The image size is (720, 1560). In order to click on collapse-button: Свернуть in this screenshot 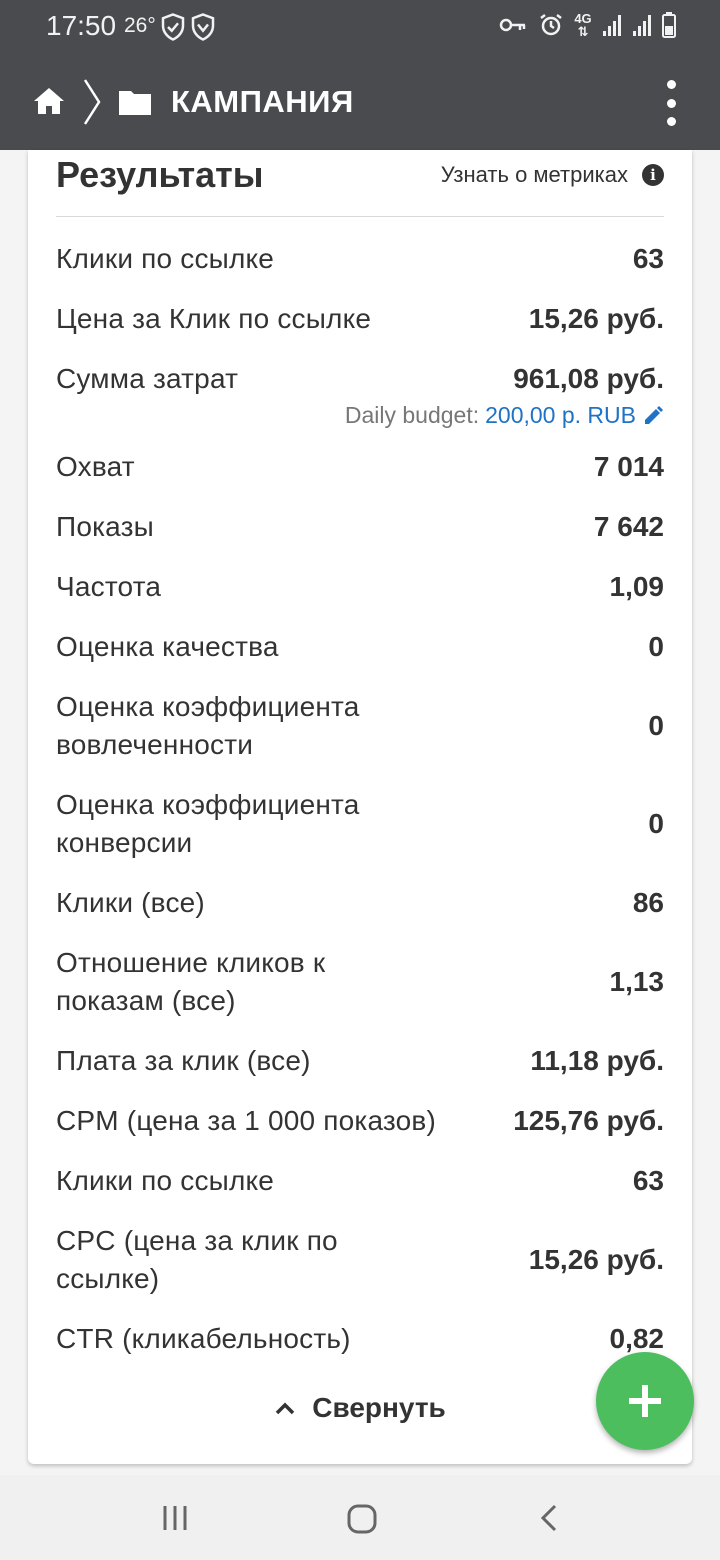, I will do `click(360, 1408)`.